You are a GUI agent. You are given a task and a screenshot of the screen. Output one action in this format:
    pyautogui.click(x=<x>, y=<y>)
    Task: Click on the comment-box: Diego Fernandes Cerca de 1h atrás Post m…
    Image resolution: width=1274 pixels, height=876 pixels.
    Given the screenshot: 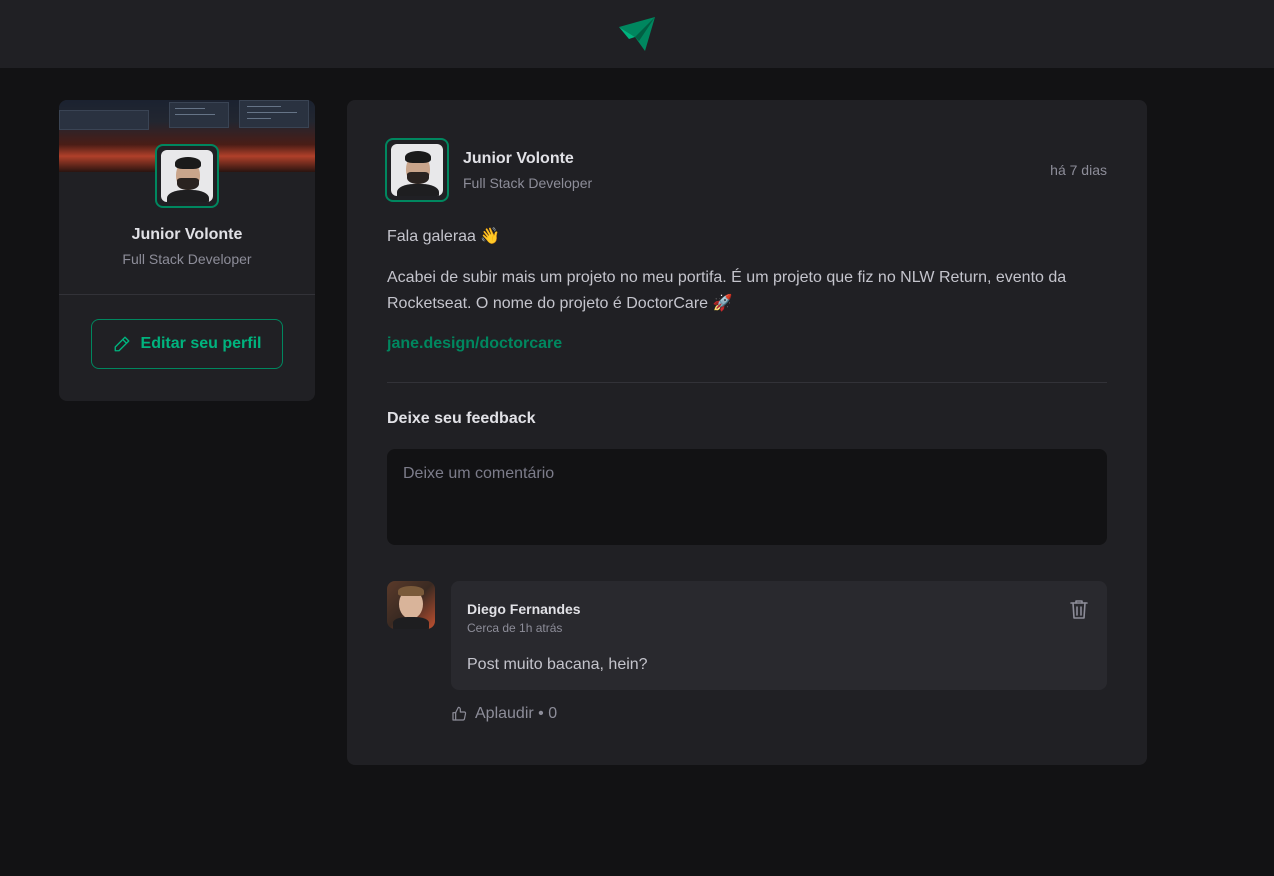 What is the action you would take?
    pyautogui.click(x=779, y=635)
    